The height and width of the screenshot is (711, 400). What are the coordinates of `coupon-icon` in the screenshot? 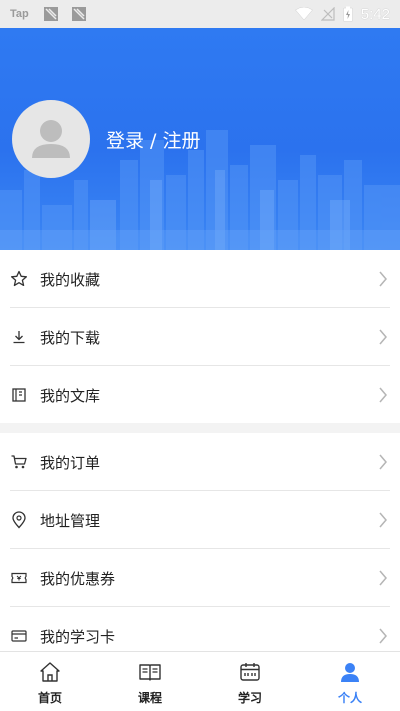 It's located at (19, 578).